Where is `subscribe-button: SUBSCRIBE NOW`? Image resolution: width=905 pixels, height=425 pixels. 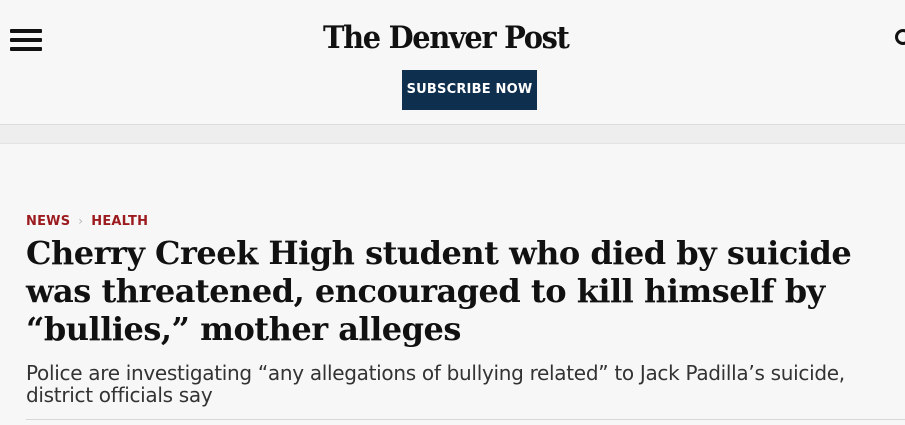 subscribe-button: SUBSCRIBE NOW is located at coordinates (469, 90).